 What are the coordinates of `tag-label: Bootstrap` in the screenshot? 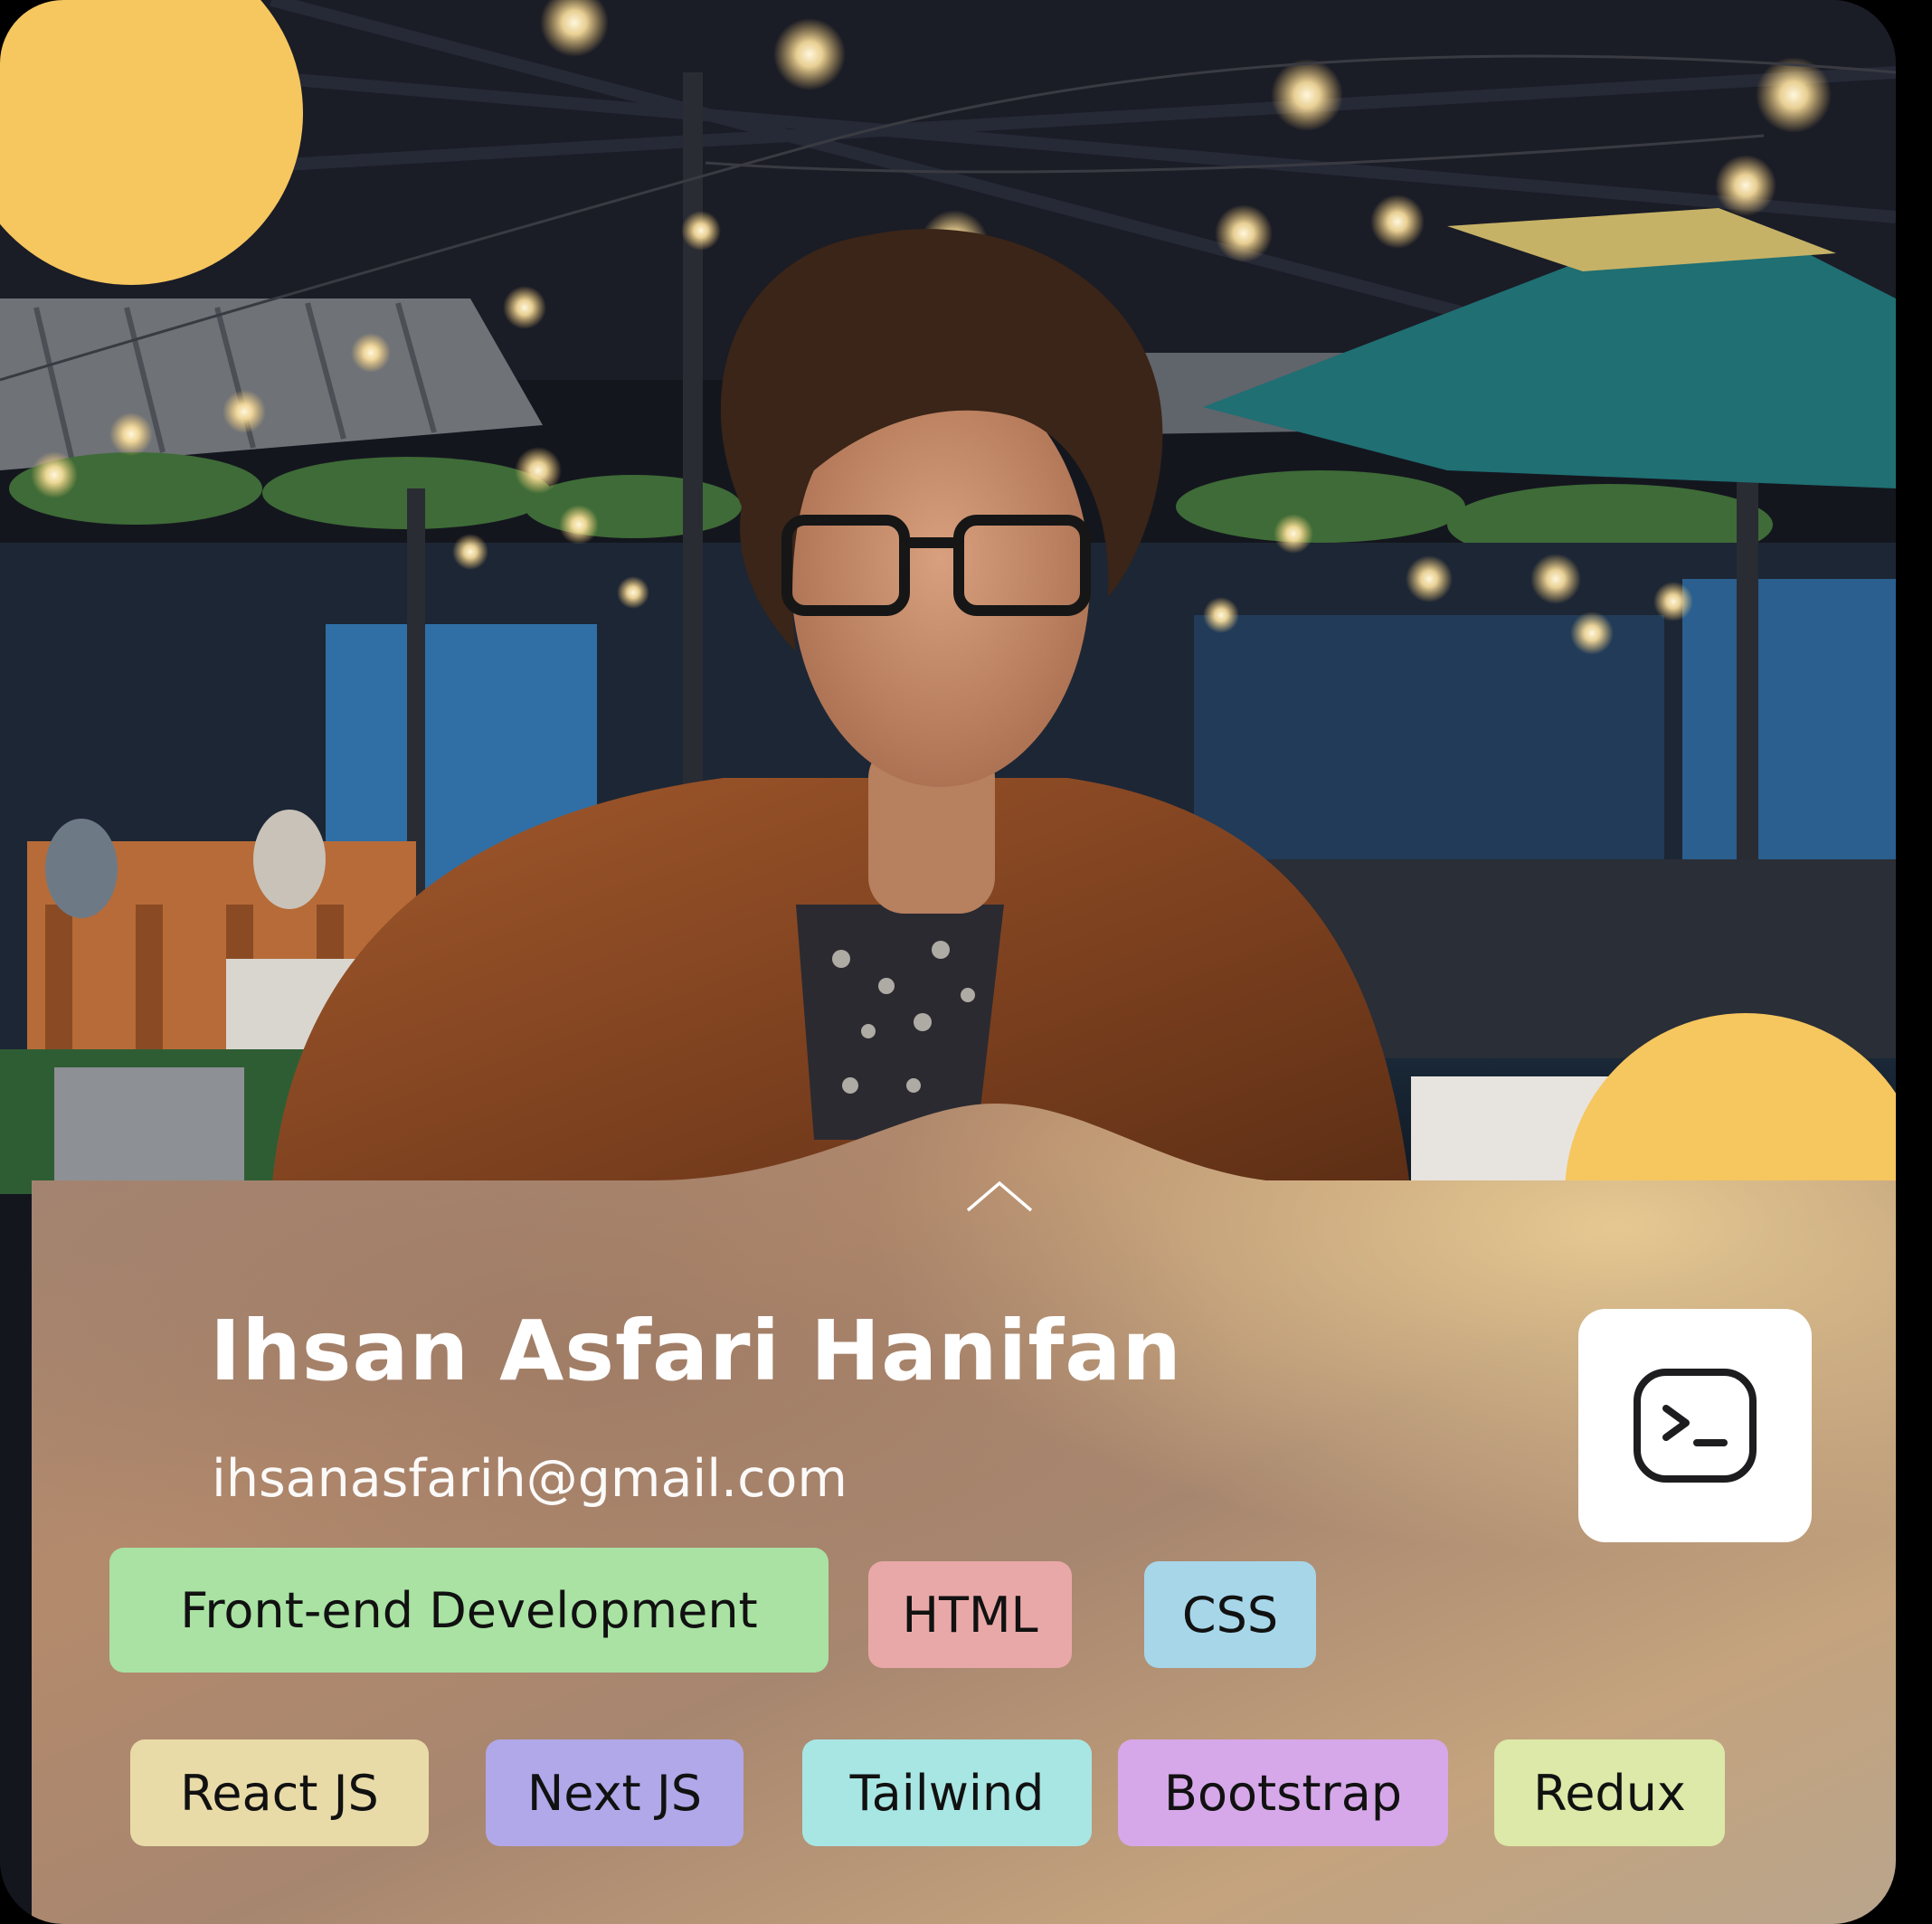 It's located at (1283, 1793).